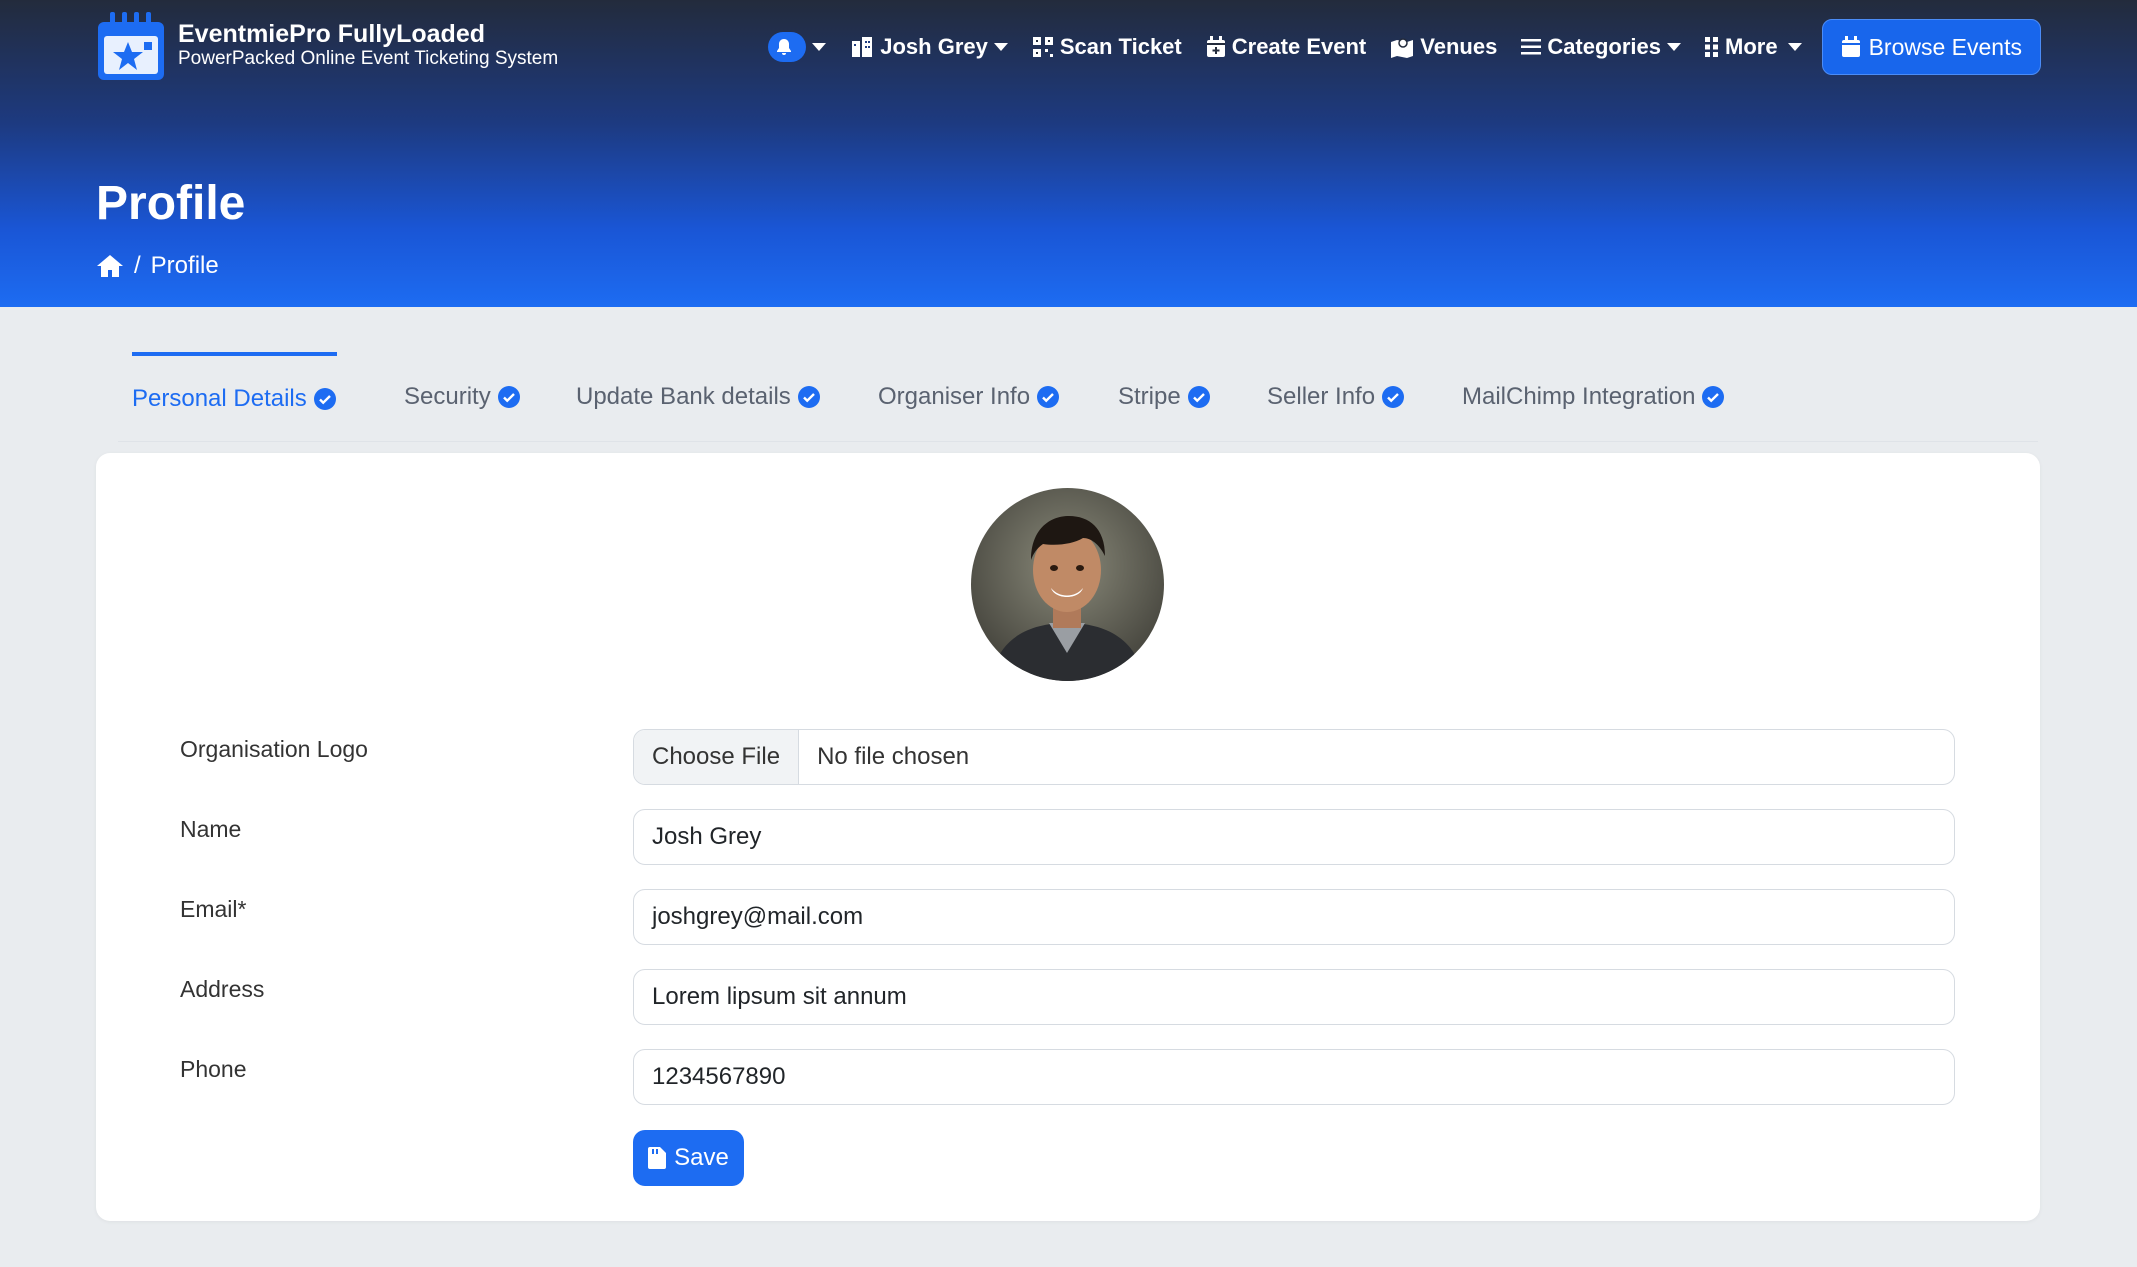 This screenshot has width=2137, height=1267. Describe the element at coordinates (184, 265) in the screenshot. I see `breadcrumb-current: Profile` at that location.